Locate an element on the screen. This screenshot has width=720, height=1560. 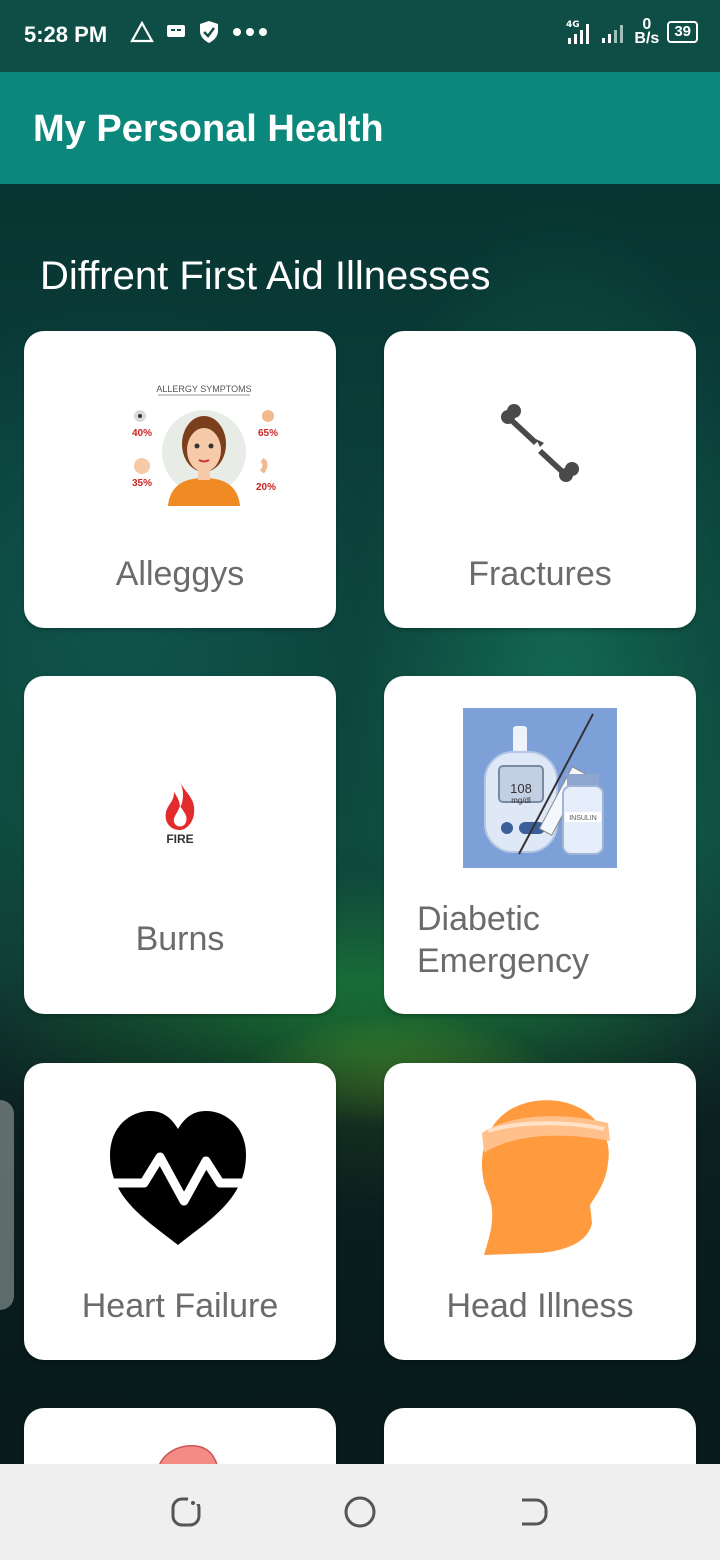
card-label-diabetic-line1: Diabetic is located at coordinates (478, 919).